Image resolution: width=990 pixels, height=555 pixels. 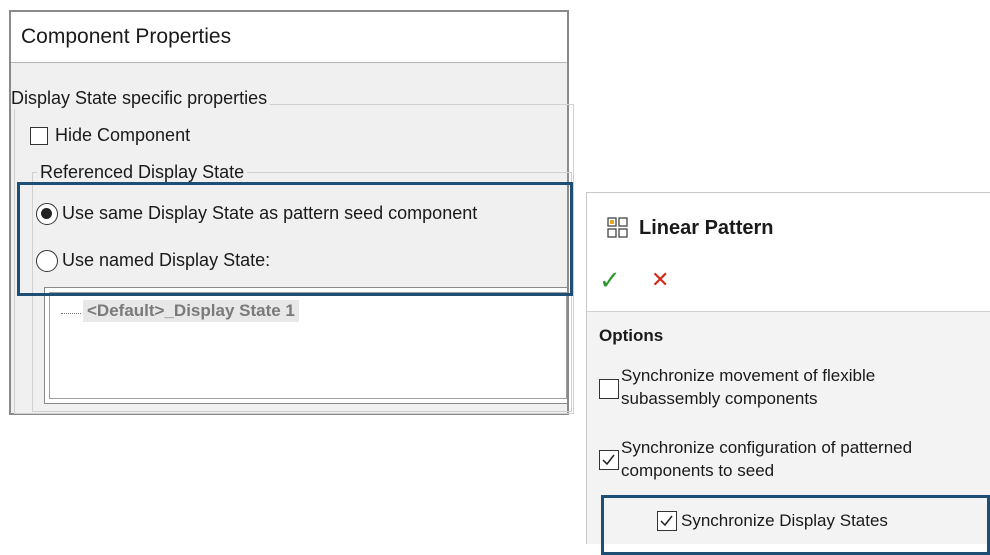 What do you see at coordinates (795, 525) in the screenshot?
I see `sync-display-states-highlight` at bounding box center [795, 525].